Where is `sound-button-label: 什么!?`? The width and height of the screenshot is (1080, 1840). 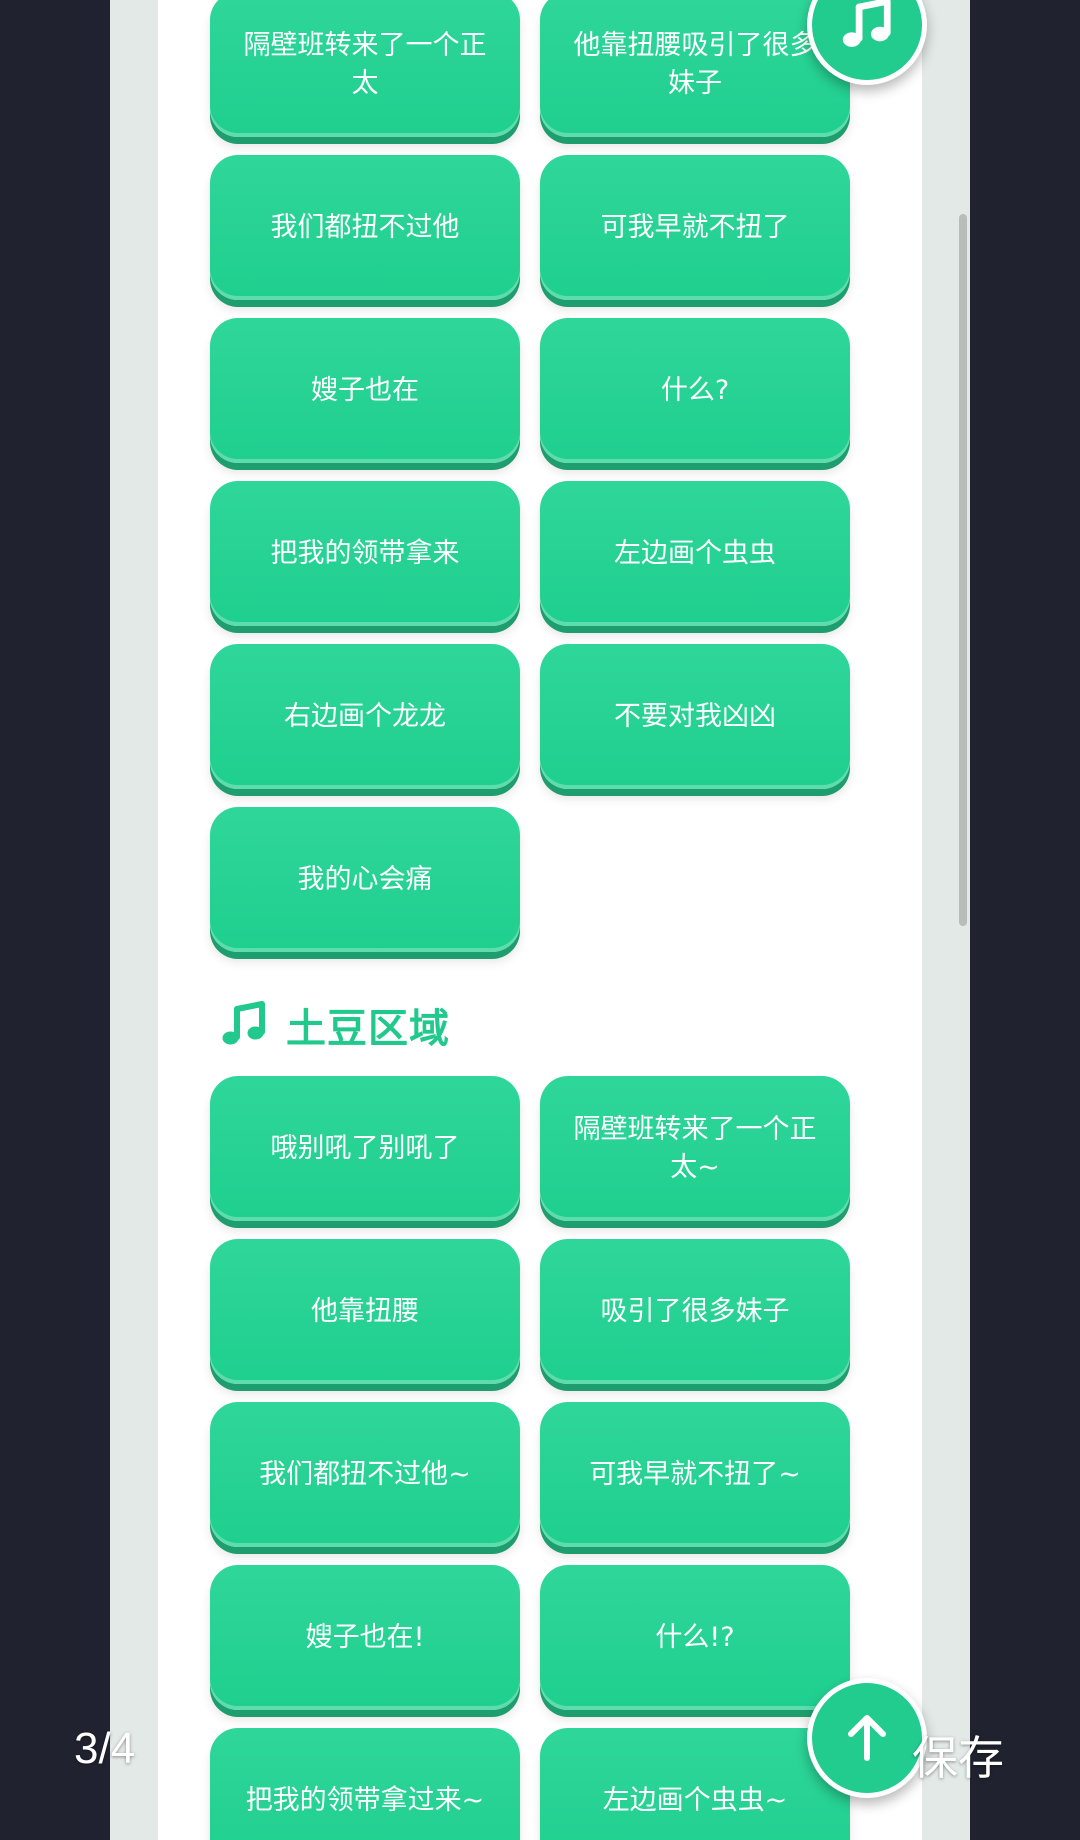
sound-button-label: 什么!? is located at coordinates (695, 1637).